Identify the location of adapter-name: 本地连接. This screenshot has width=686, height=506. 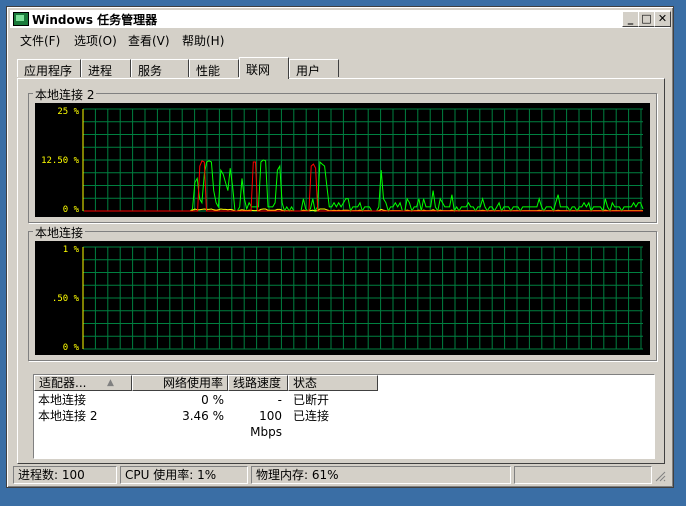
(62, 400).